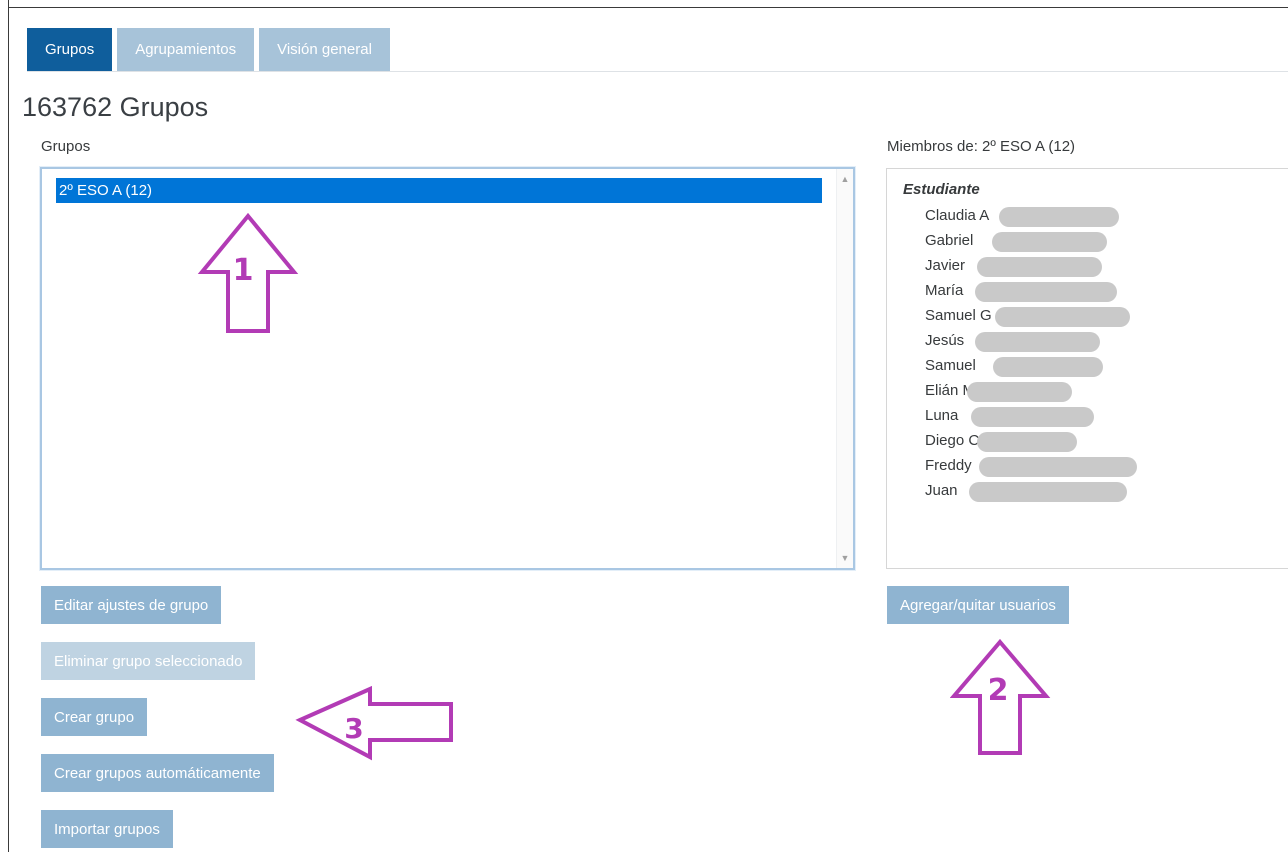 The height and width of the screenshot is (852, 1288). What do you see at coordinates (353, 728) in the screenshot?
I see `annotation-number-3: 3` at bounding box center [353, 728].